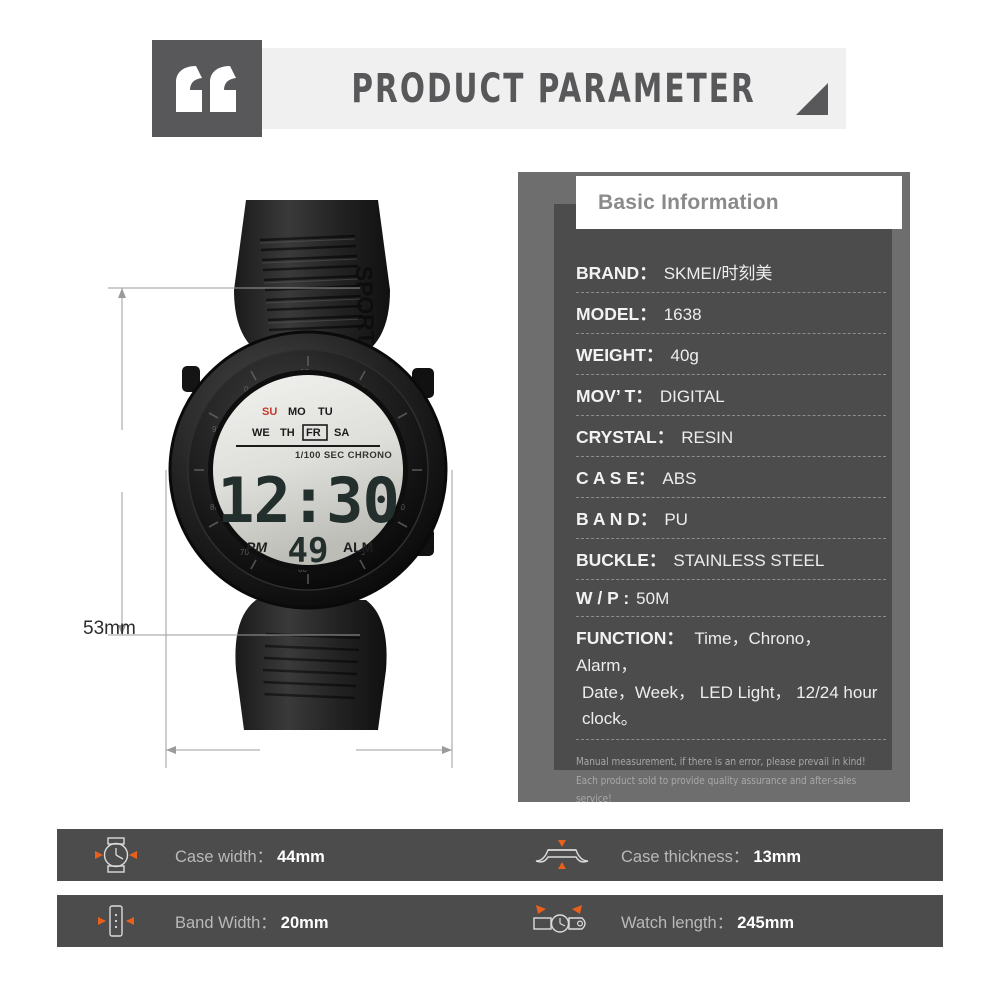 This screenshot has height=1000, width=1000. I want to click on spec-row-crystal: CRYSTAL： RESIN, so click(731, 436).